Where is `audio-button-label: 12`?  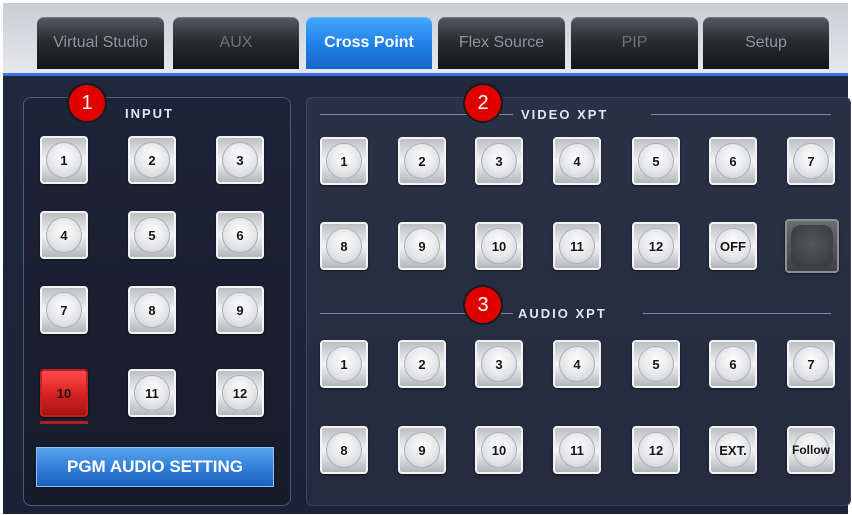
audio-button-label: 12 is located at coordinates (656, 450).